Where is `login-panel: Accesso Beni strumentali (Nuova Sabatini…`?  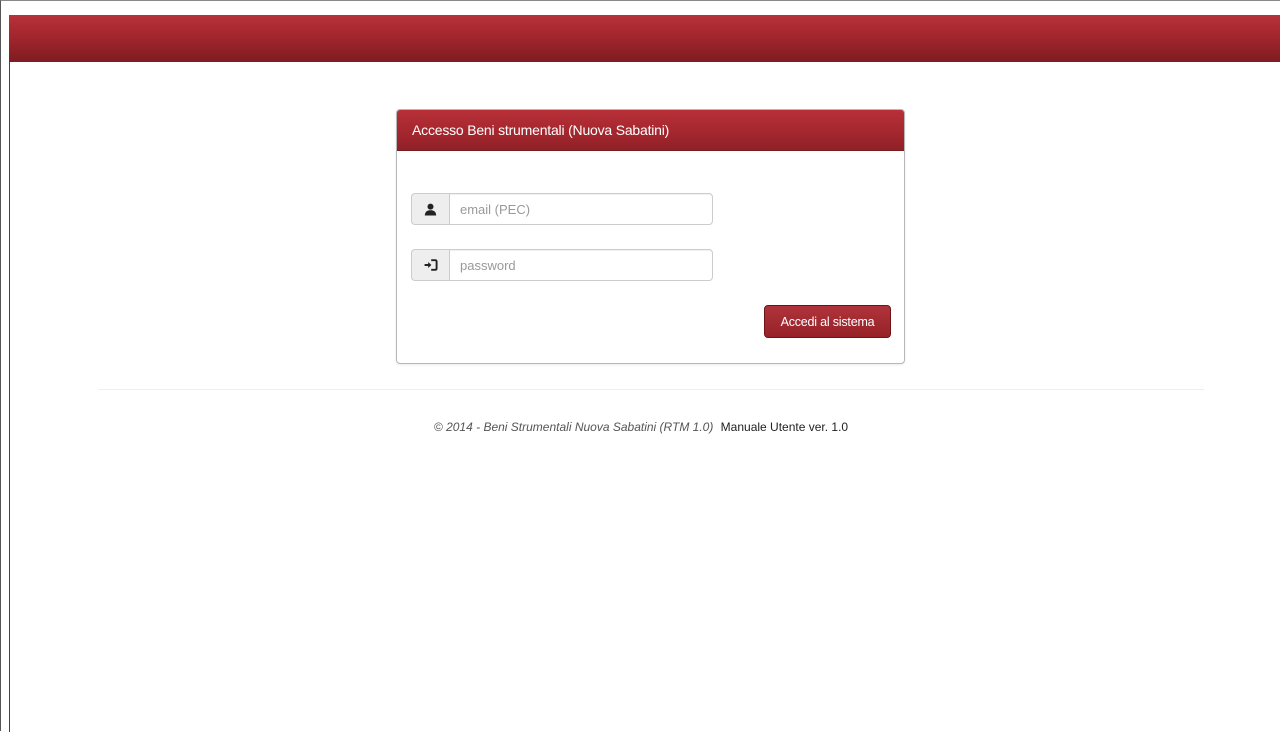 login-panel: Accesso Beni strumentali (Nuova Sabatini… is located at coordinates (650, 236).